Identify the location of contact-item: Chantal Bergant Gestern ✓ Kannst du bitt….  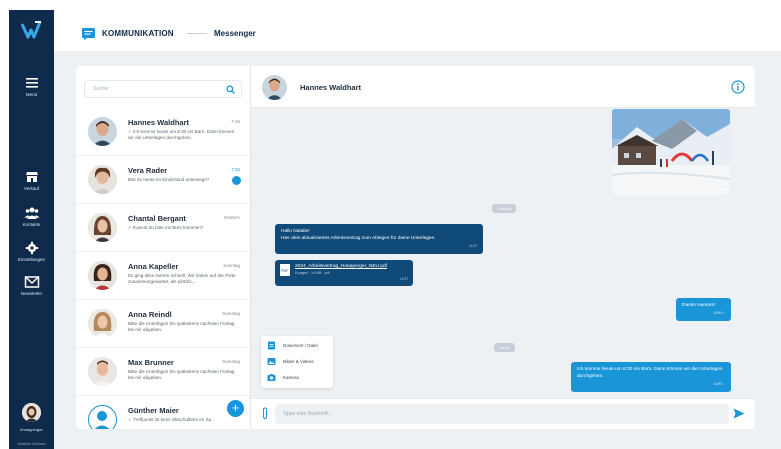
(163, 228).